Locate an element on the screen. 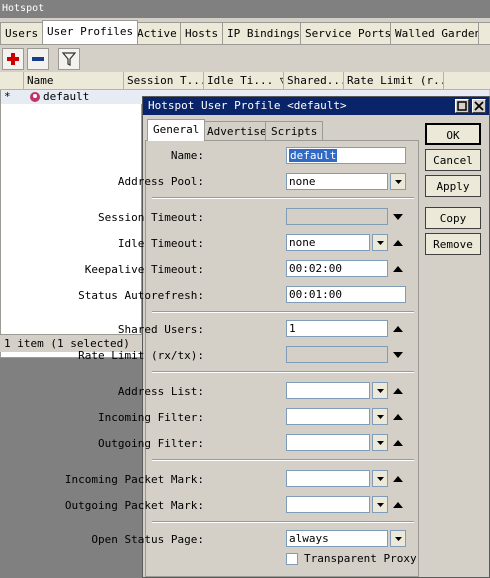 This screenshot has width=490, height=578. idle-timeout-select: none is located at coordinates (328, 242).